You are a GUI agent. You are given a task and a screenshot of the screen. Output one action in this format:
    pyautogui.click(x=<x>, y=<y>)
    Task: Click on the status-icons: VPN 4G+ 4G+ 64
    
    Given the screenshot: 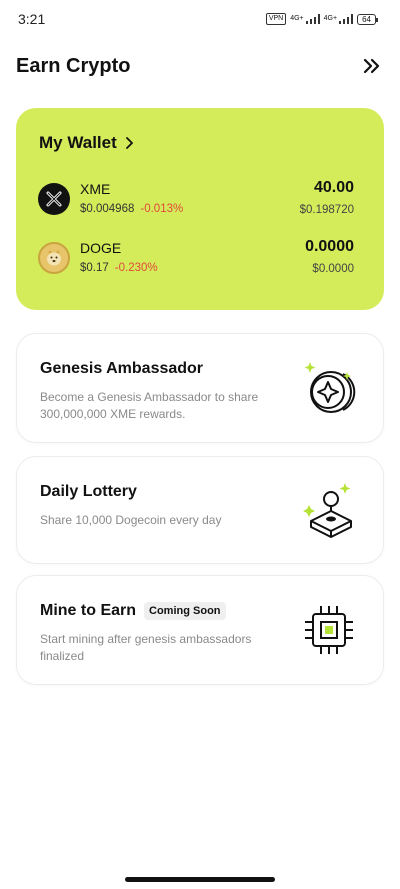 What is the action you would take?
    pyautogui.click(x=321, y=19)
    